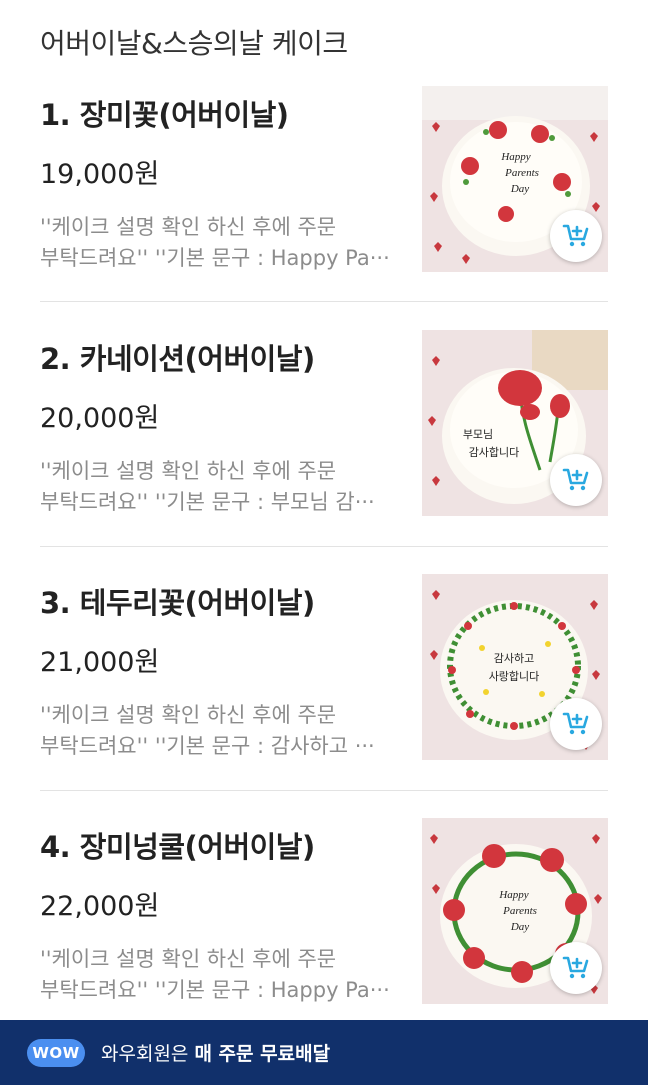 This screenshot has height=1085, width=648. Describe the element at coordinates (177, 601) in the screenshot. I see `product-name: 3. 테두리꽃(어버이날)` at that location.